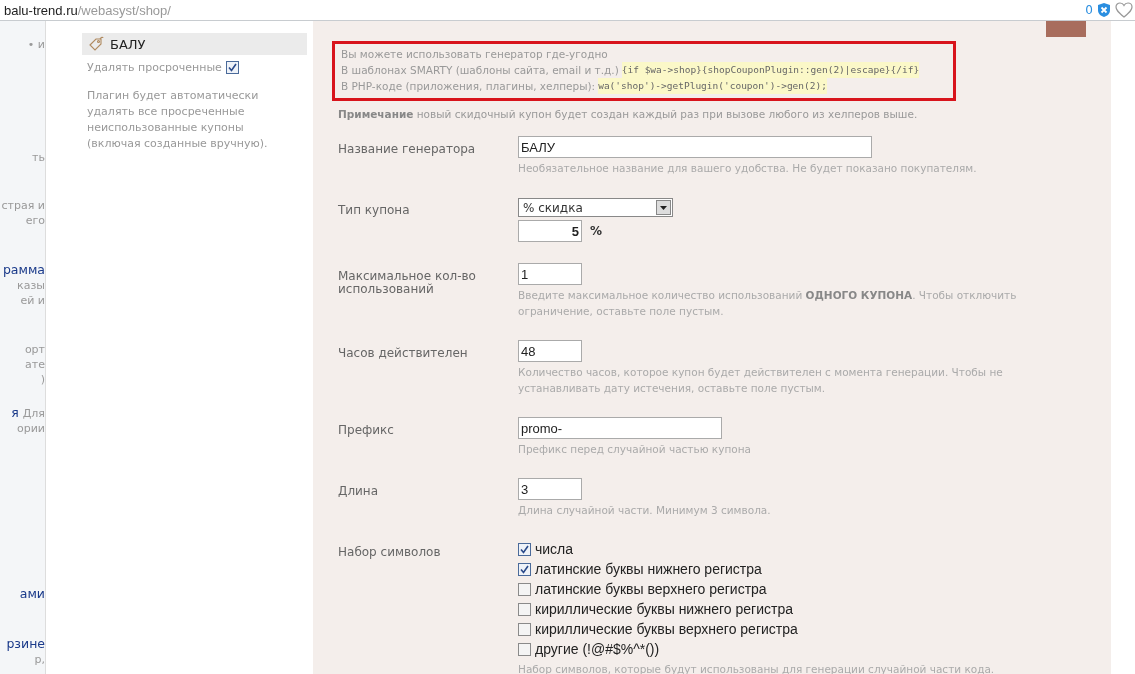 The width and height of the screenshot is (1135, 674). Describe the element at coordinates (407, 283) in the screenshot. I see `field-label: Максимальное кол-во использований` at that location.